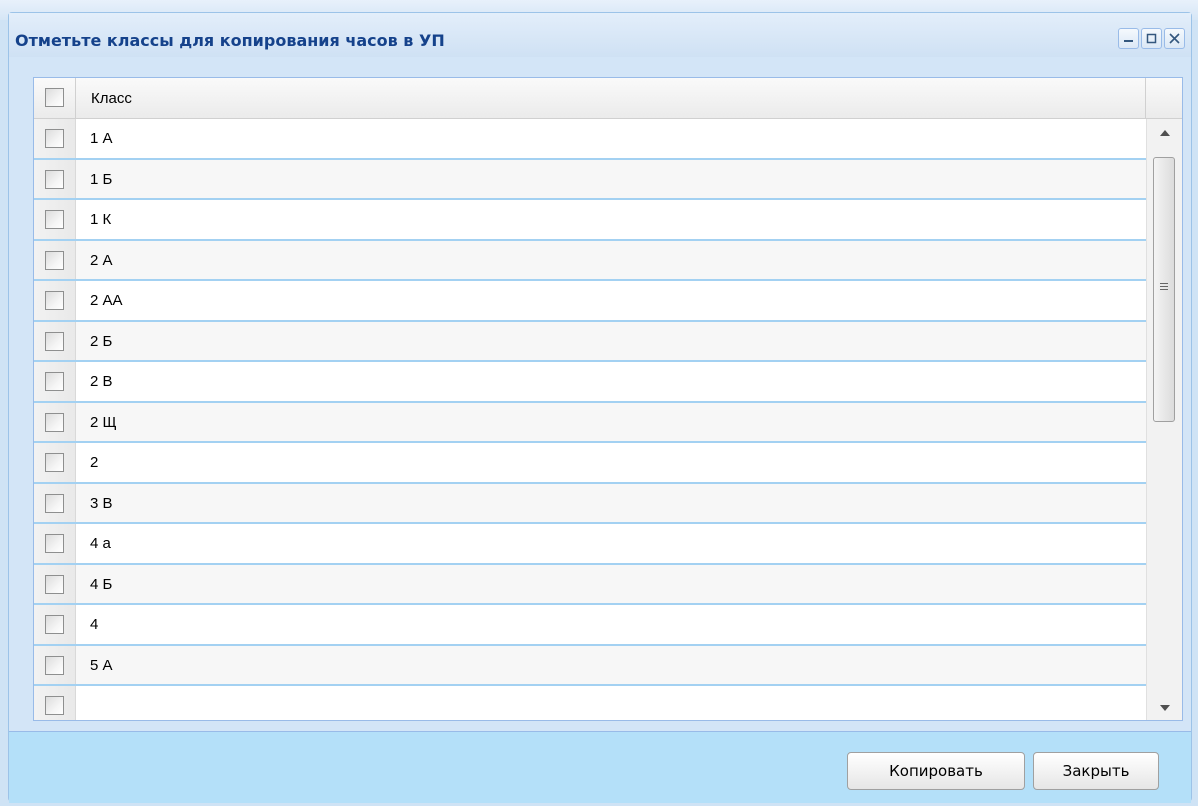 Image resolution: width=1198 pixels, height=806 pixels. I want to click on class-name: 2 Б, so click(101, 341).